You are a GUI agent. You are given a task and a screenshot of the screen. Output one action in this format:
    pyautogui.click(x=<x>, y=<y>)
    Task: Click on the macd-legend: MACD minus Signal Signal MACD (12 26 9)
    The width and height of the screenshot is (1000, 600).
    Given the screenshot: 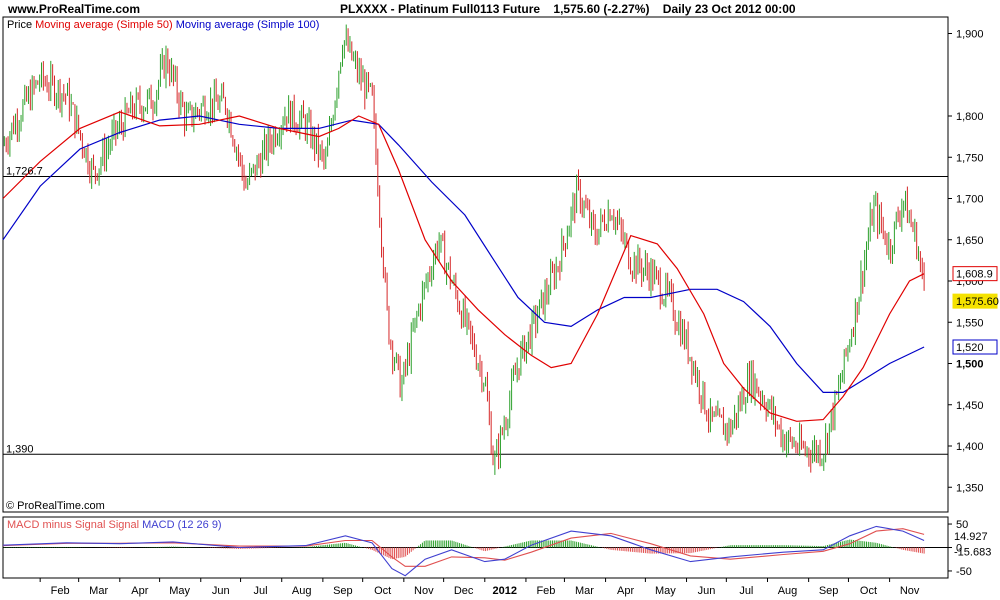 What is the action you would take?
    pyautogui.click(x=114, y=525)
    